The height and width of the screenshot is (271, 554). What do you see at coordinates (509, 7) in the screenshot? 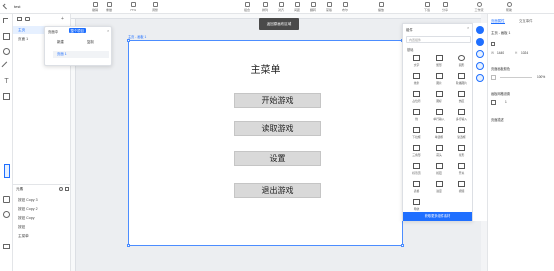
I see `toolbar-item: 帮助` at bounding box center [509, 7].